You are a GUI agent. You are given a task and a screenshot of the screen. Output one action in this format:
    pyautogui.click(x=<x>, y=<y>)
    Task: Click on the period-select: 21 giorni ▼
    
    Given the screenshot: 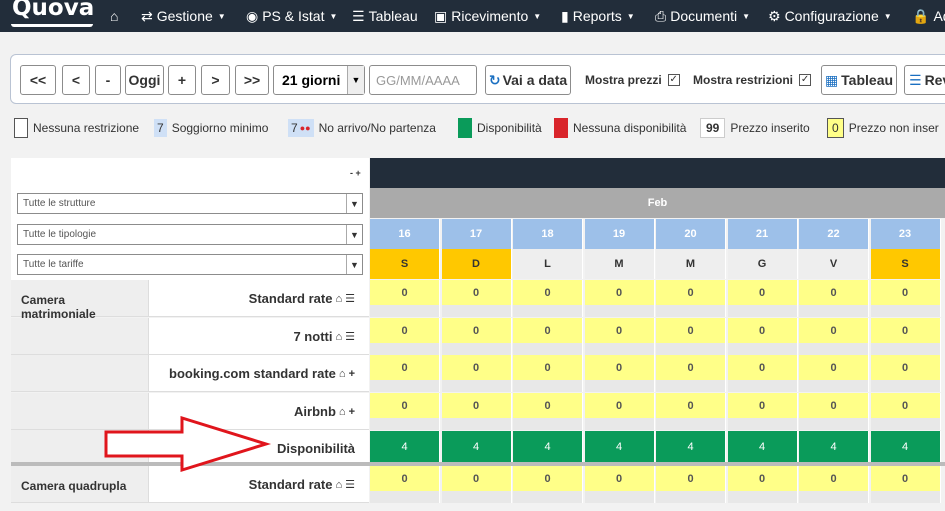 What is the action you would take?
    pyautogui.click(x=319, y=80)
    